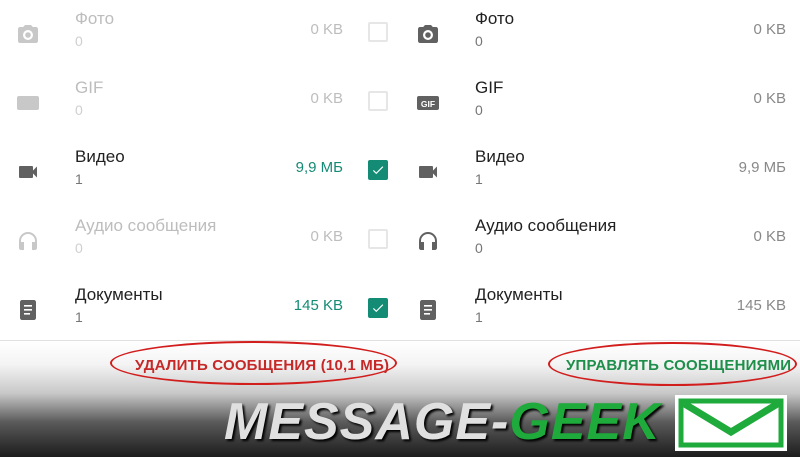 The height and width of the screenshot is (457, 800). I want to click on video-checkbox, so click(378, 170).